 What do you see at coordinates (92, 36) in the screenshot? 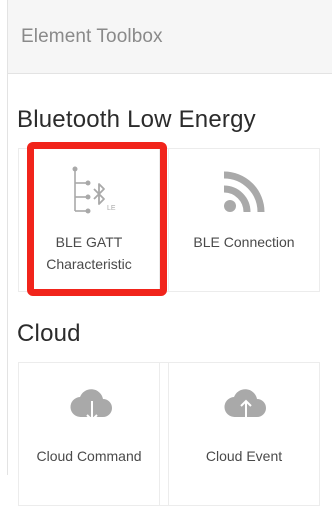
I see `panel-title: Element Toolbox` at bounding box center [92, 36].